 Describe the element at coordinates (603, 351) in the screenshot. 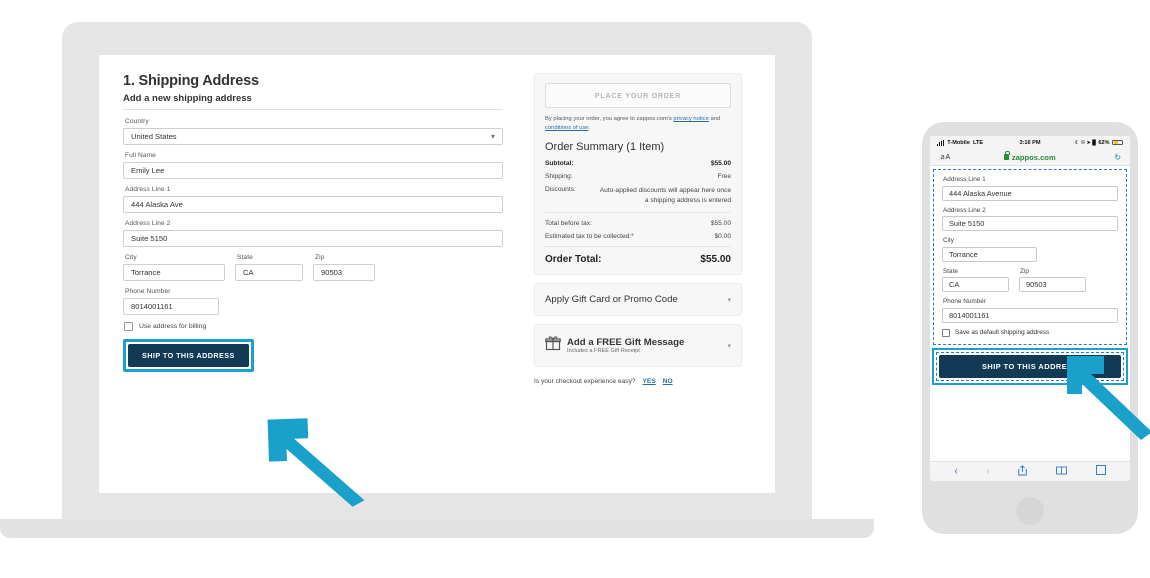

I see `gift-message-subtitle: Includes a FREE Gift Receipt` at that location.